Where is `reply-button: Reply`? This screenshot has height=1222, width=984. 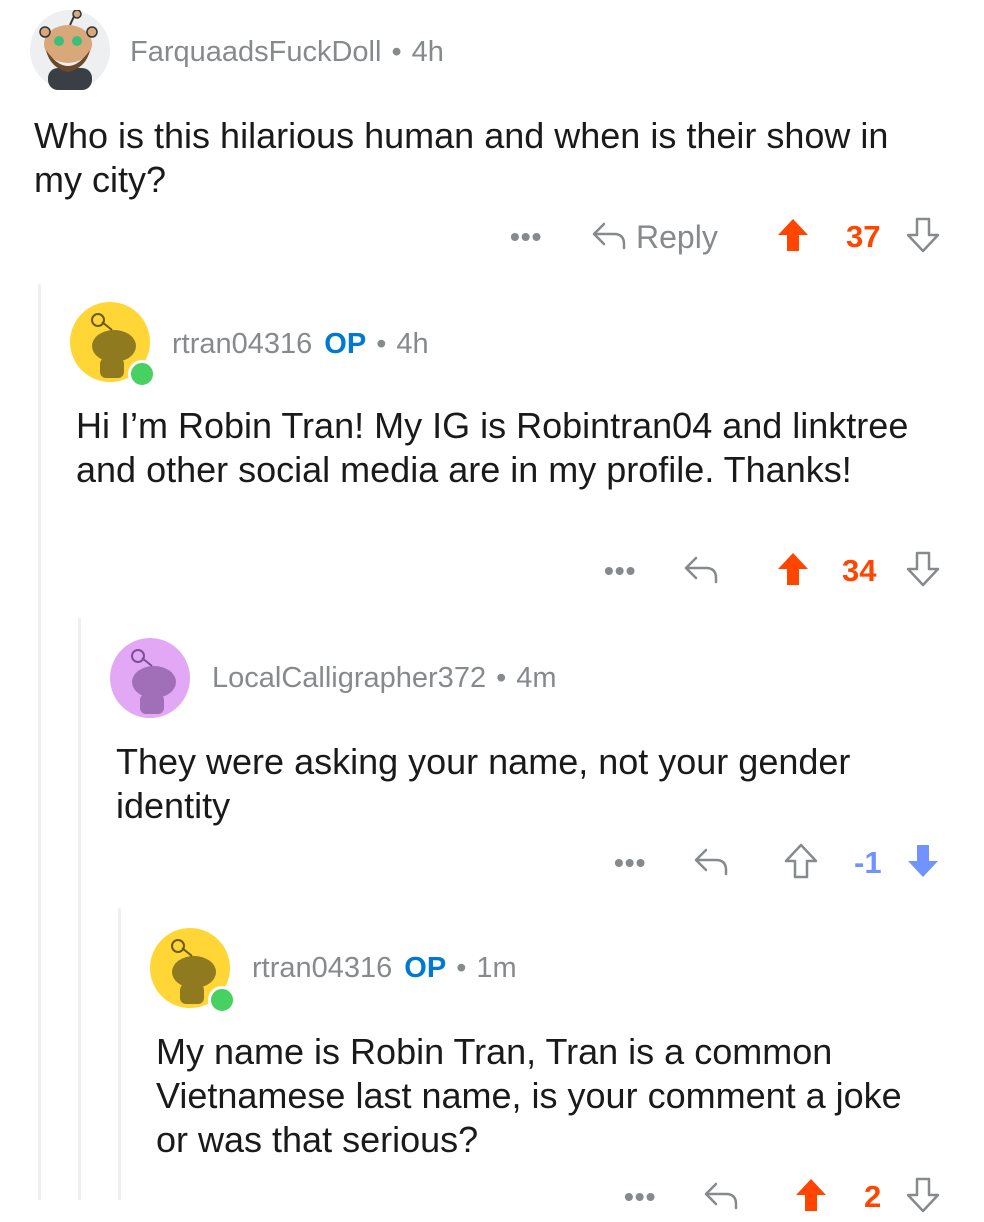 reply-button: Reply is located at coordinates (654, 237).